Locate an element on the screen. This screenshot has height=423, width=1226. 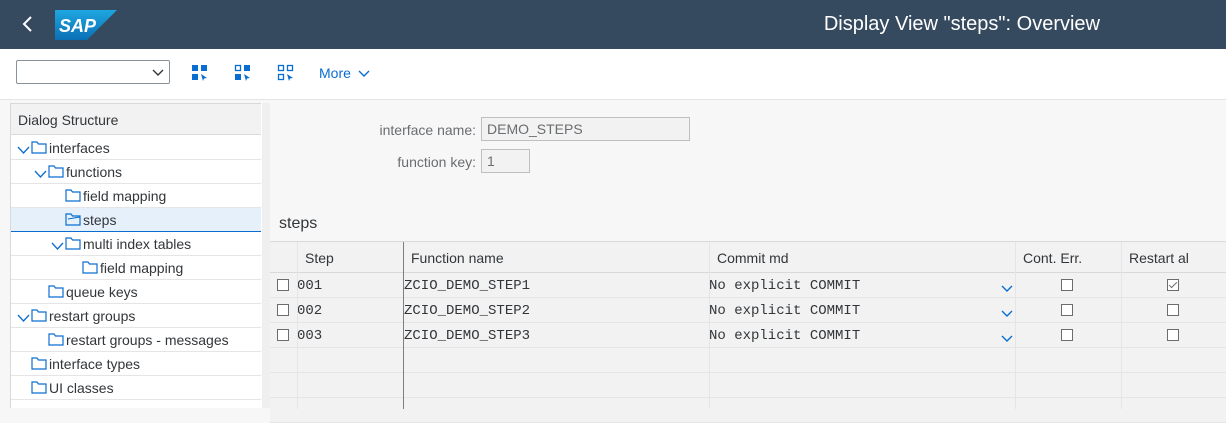
tree-item: functions is located at coordinates (136, 172).